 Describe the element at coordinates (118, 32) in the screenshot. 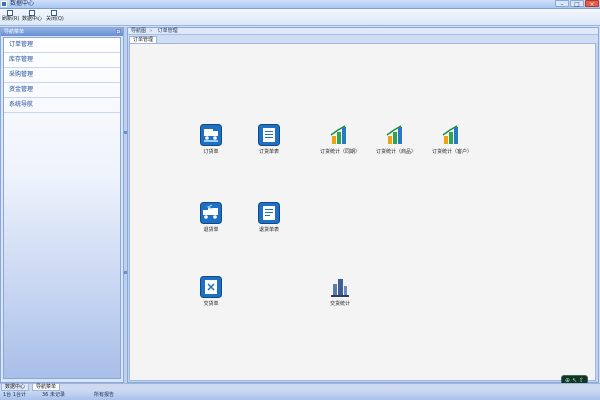

I see `collapse-sidebar-icon: «` at that location.